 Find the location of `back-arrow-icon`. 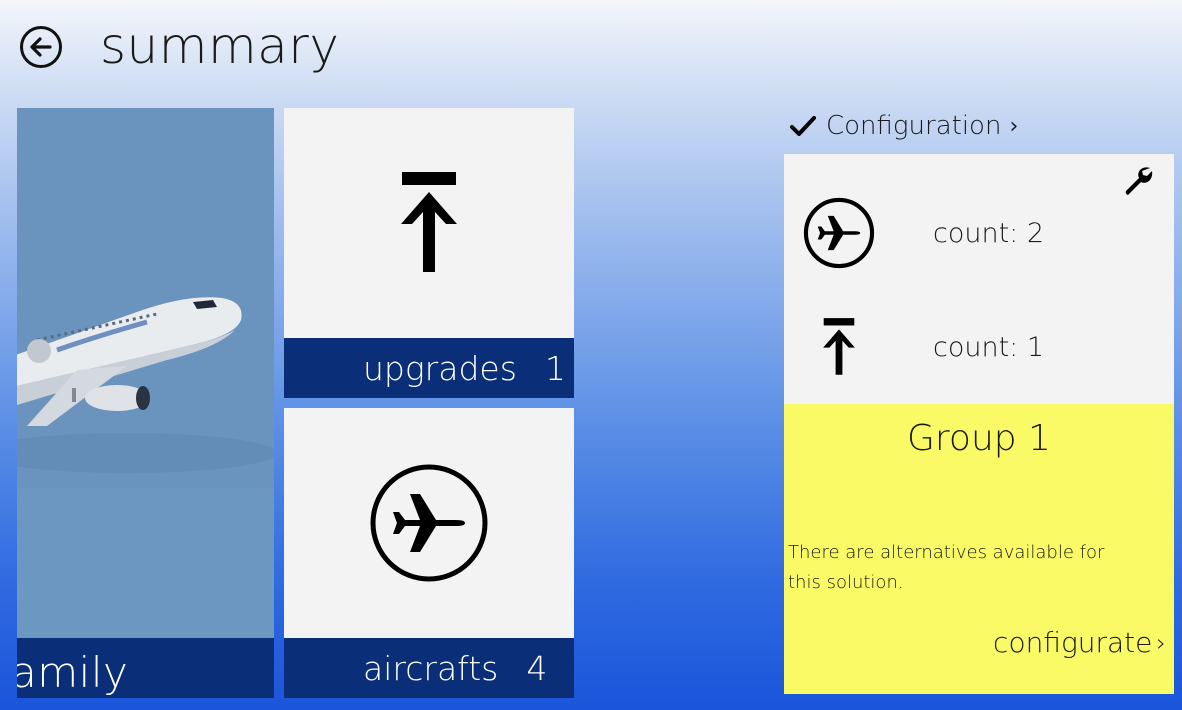

back-arrow-icon is located at coordinates (41, 47).